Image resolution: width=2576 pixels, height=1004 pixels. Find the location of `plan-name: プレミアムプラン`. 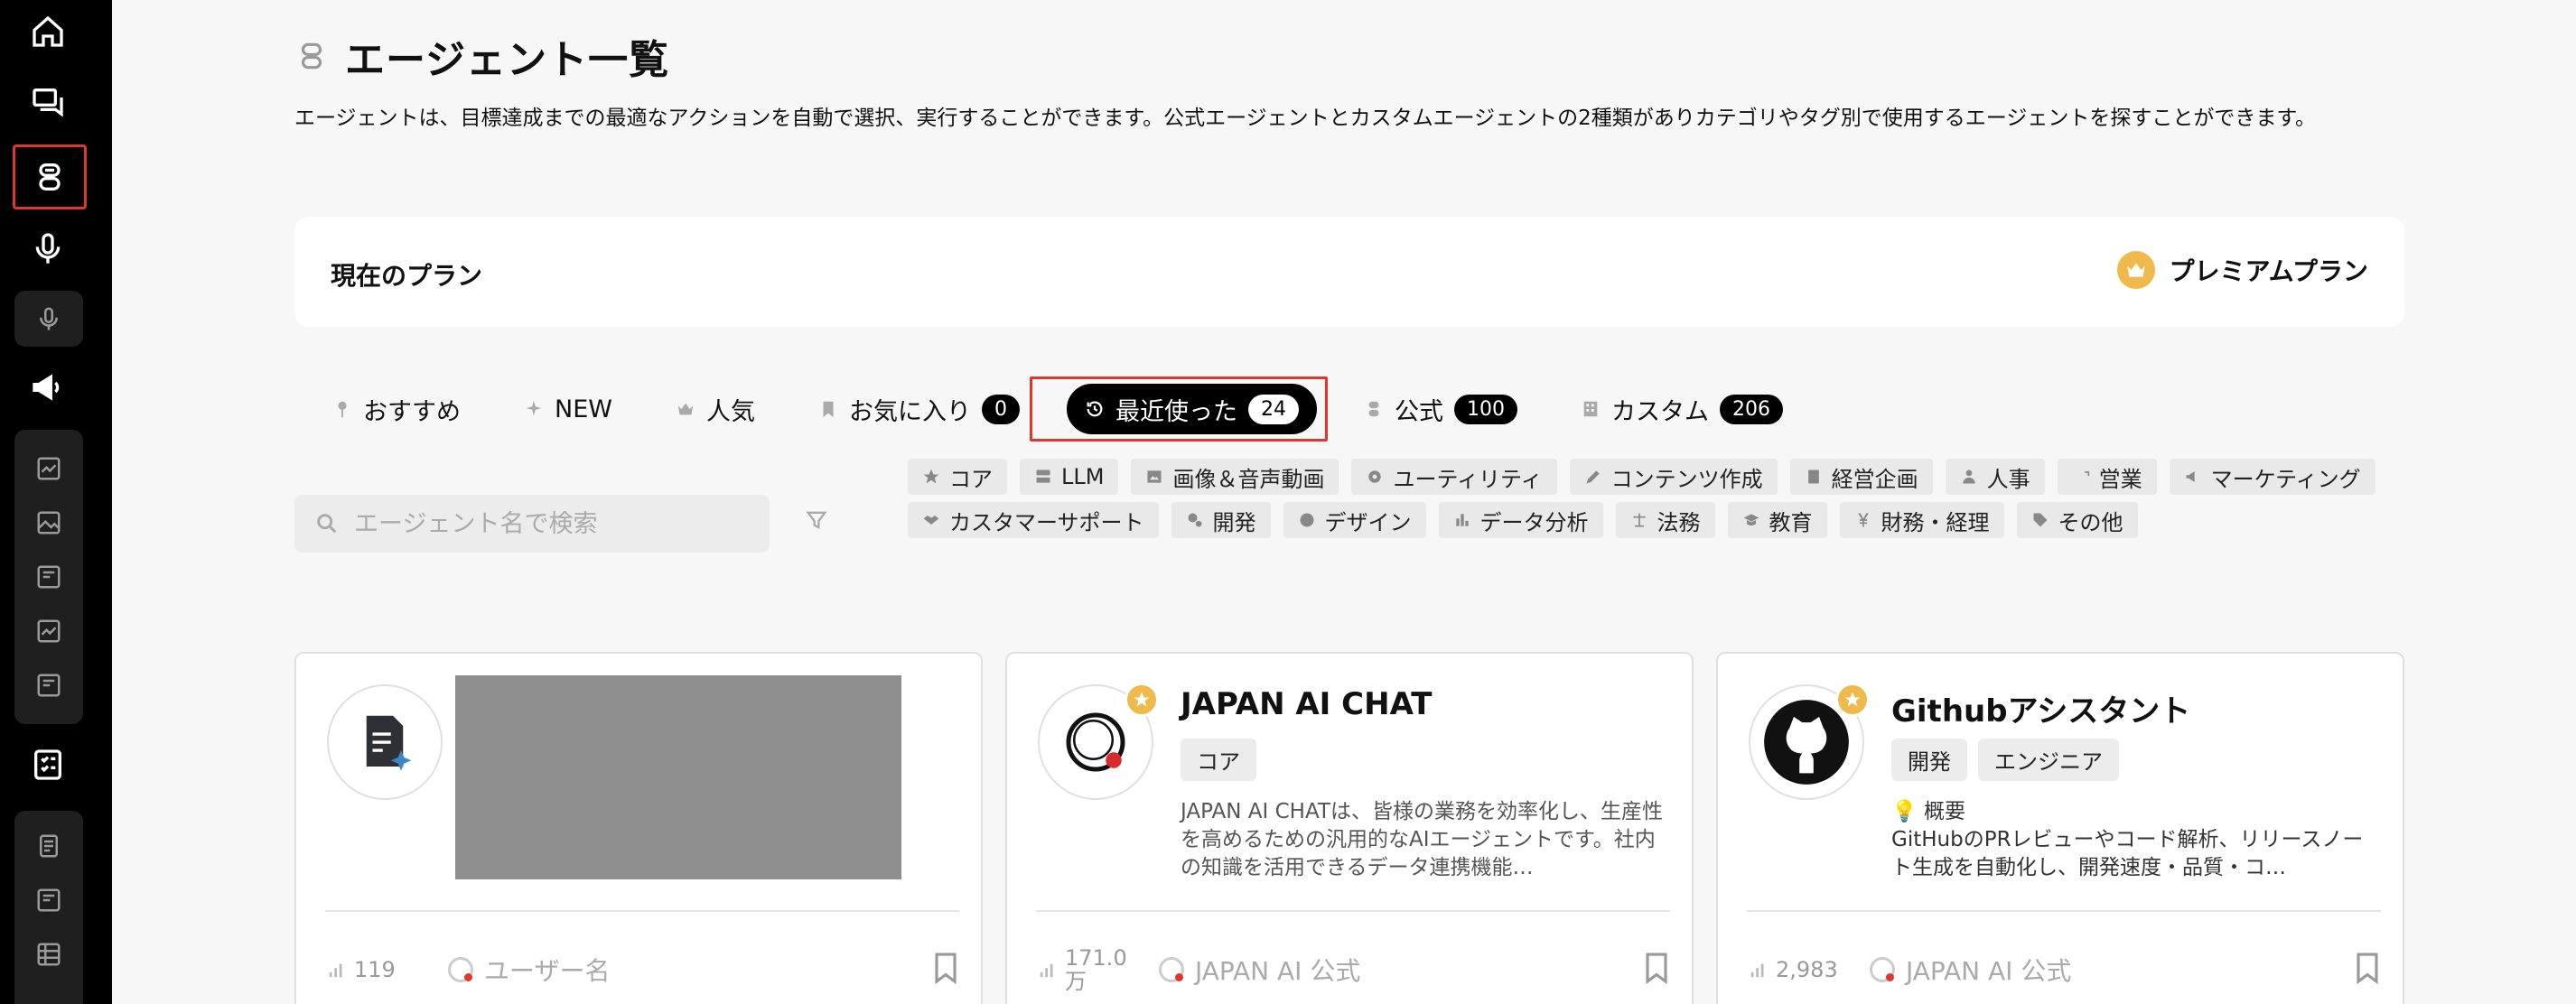

plan-name: プレミアムプラン is located at coordinates (2268, 271).